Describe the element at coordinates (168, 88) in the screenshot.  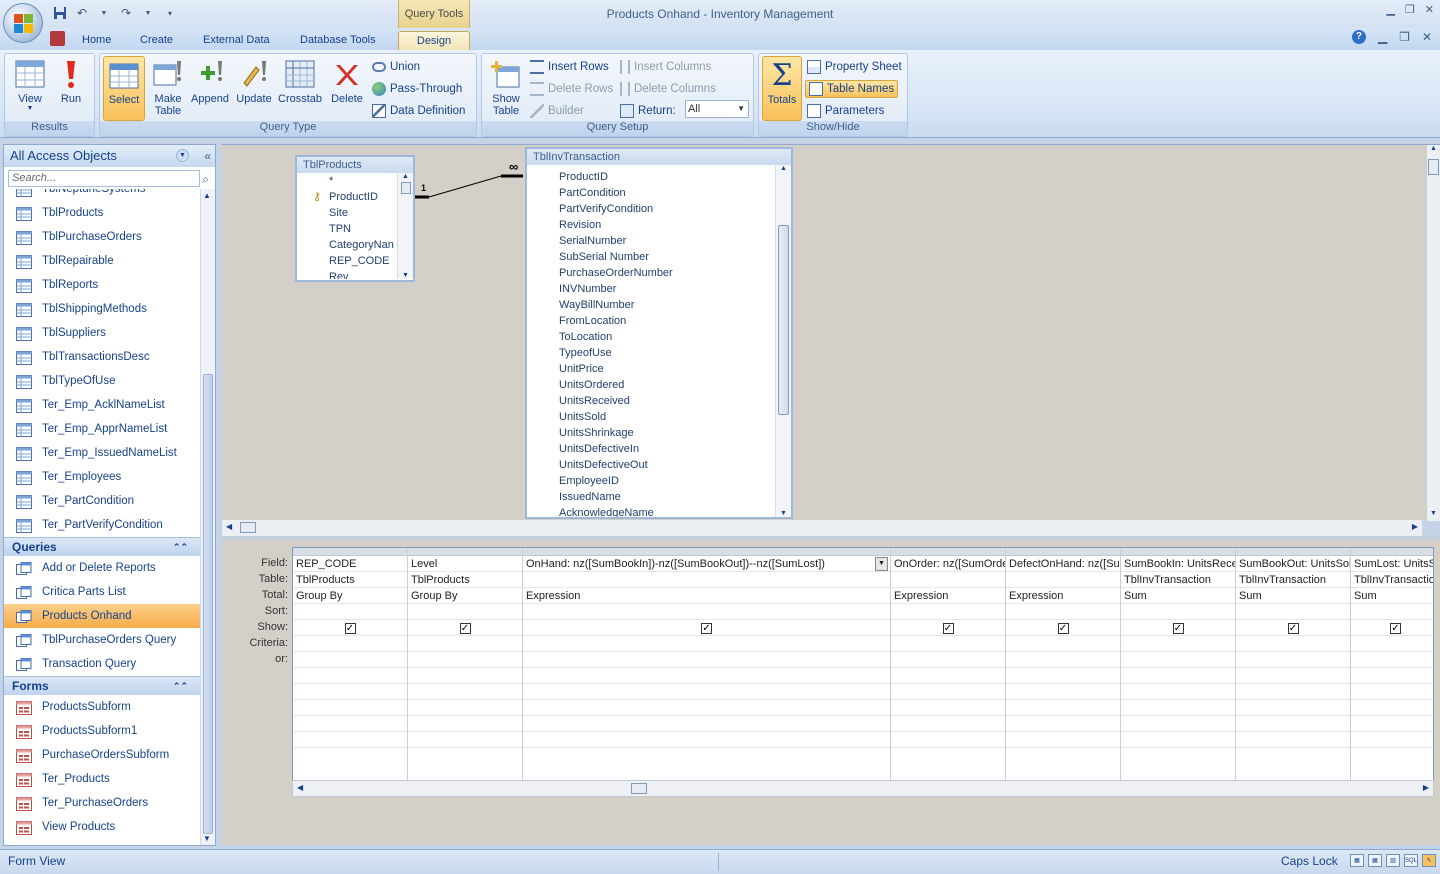
I see `make-table-button: Make Table` at that location.